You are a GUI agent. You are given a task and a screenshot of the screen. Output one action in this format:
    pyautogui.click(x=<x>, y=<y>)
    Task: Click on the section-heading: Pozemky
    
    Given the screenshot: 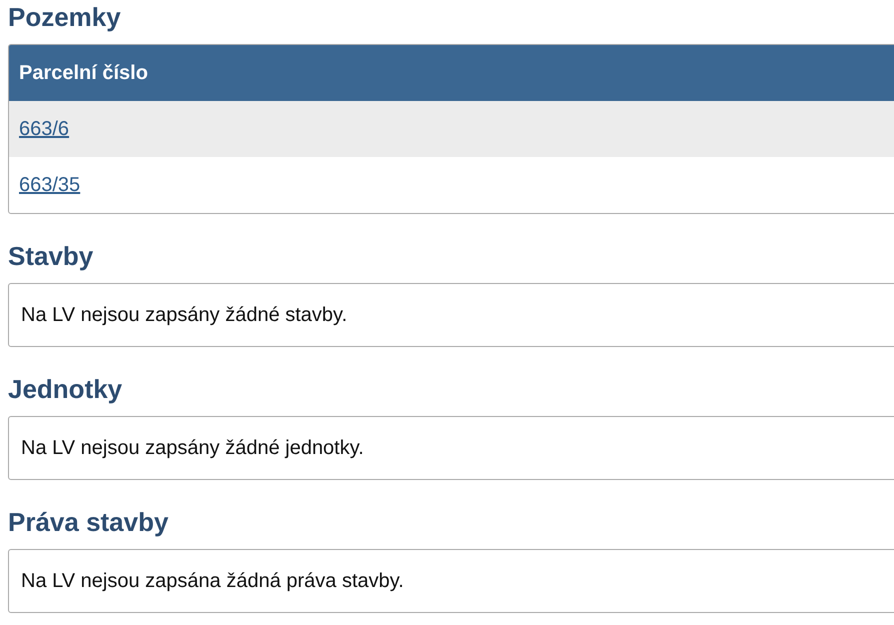 What is the action you would take?
    pyautogui.click(x=65, y=17)
    